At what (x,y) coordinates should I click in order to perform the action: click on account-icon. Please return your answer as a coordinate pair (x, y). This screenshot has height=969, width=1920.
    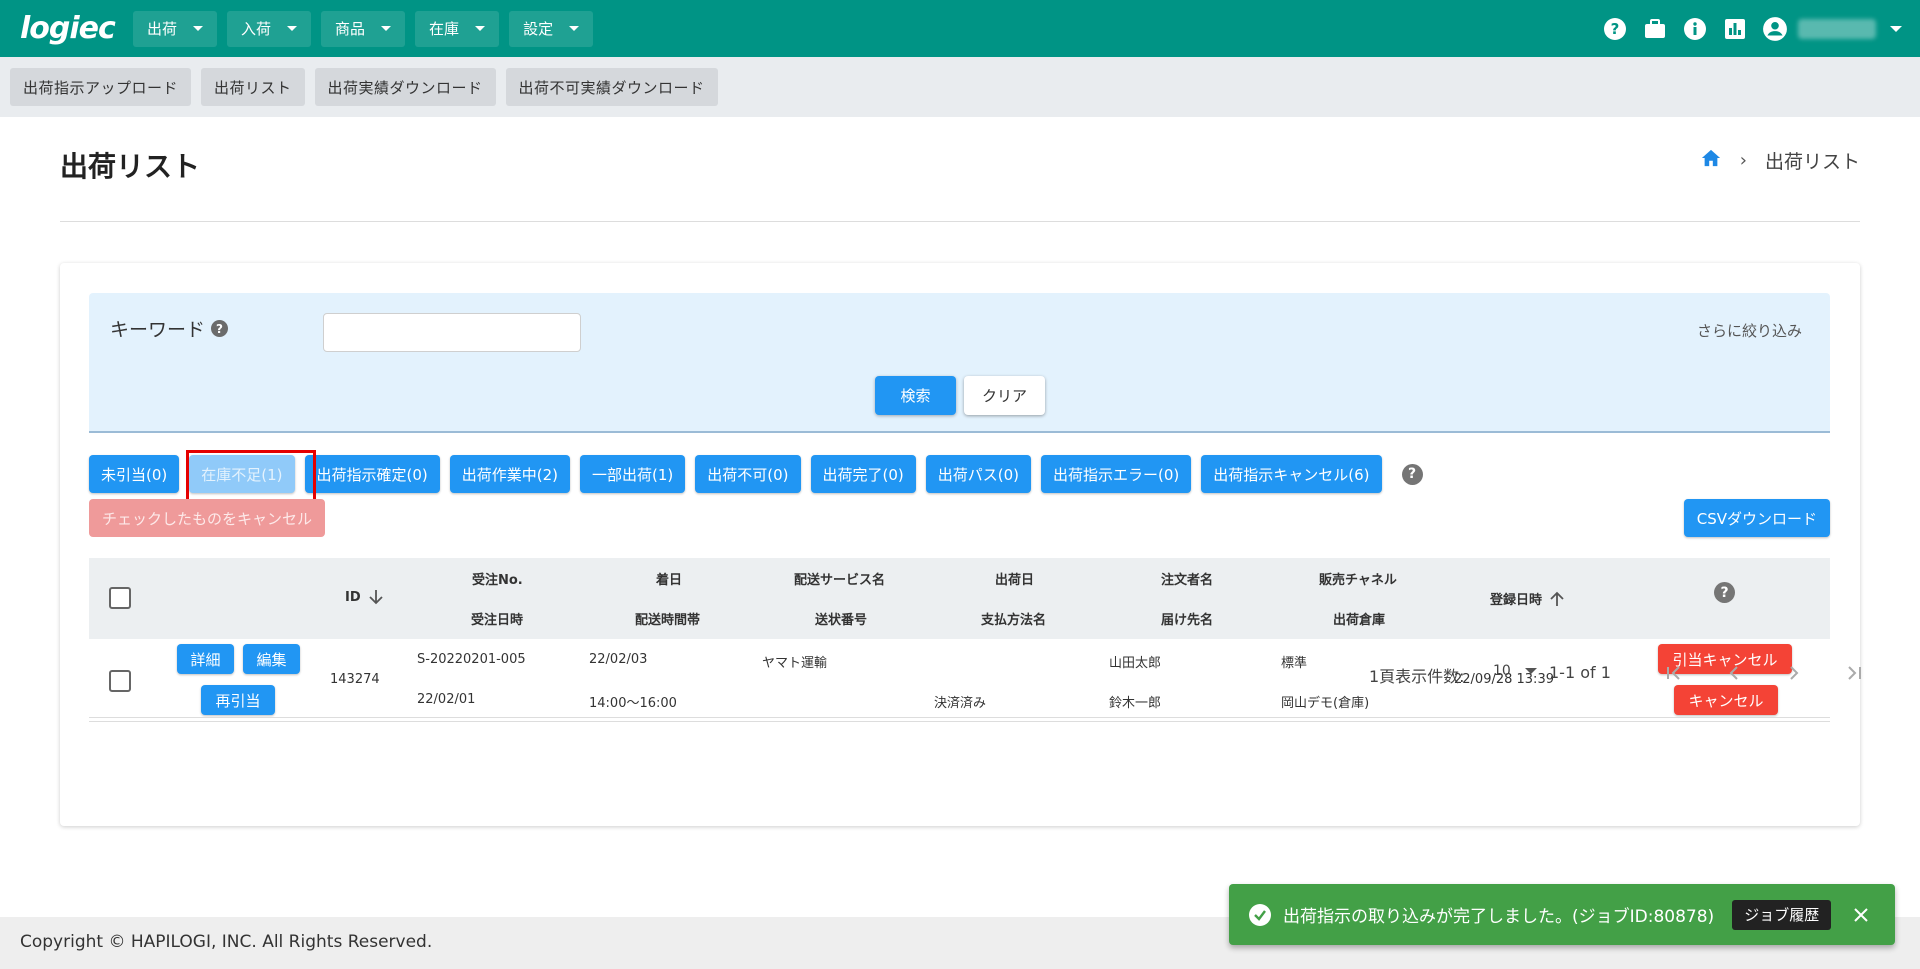
    Looking at the image, I should click on (1775, 29).